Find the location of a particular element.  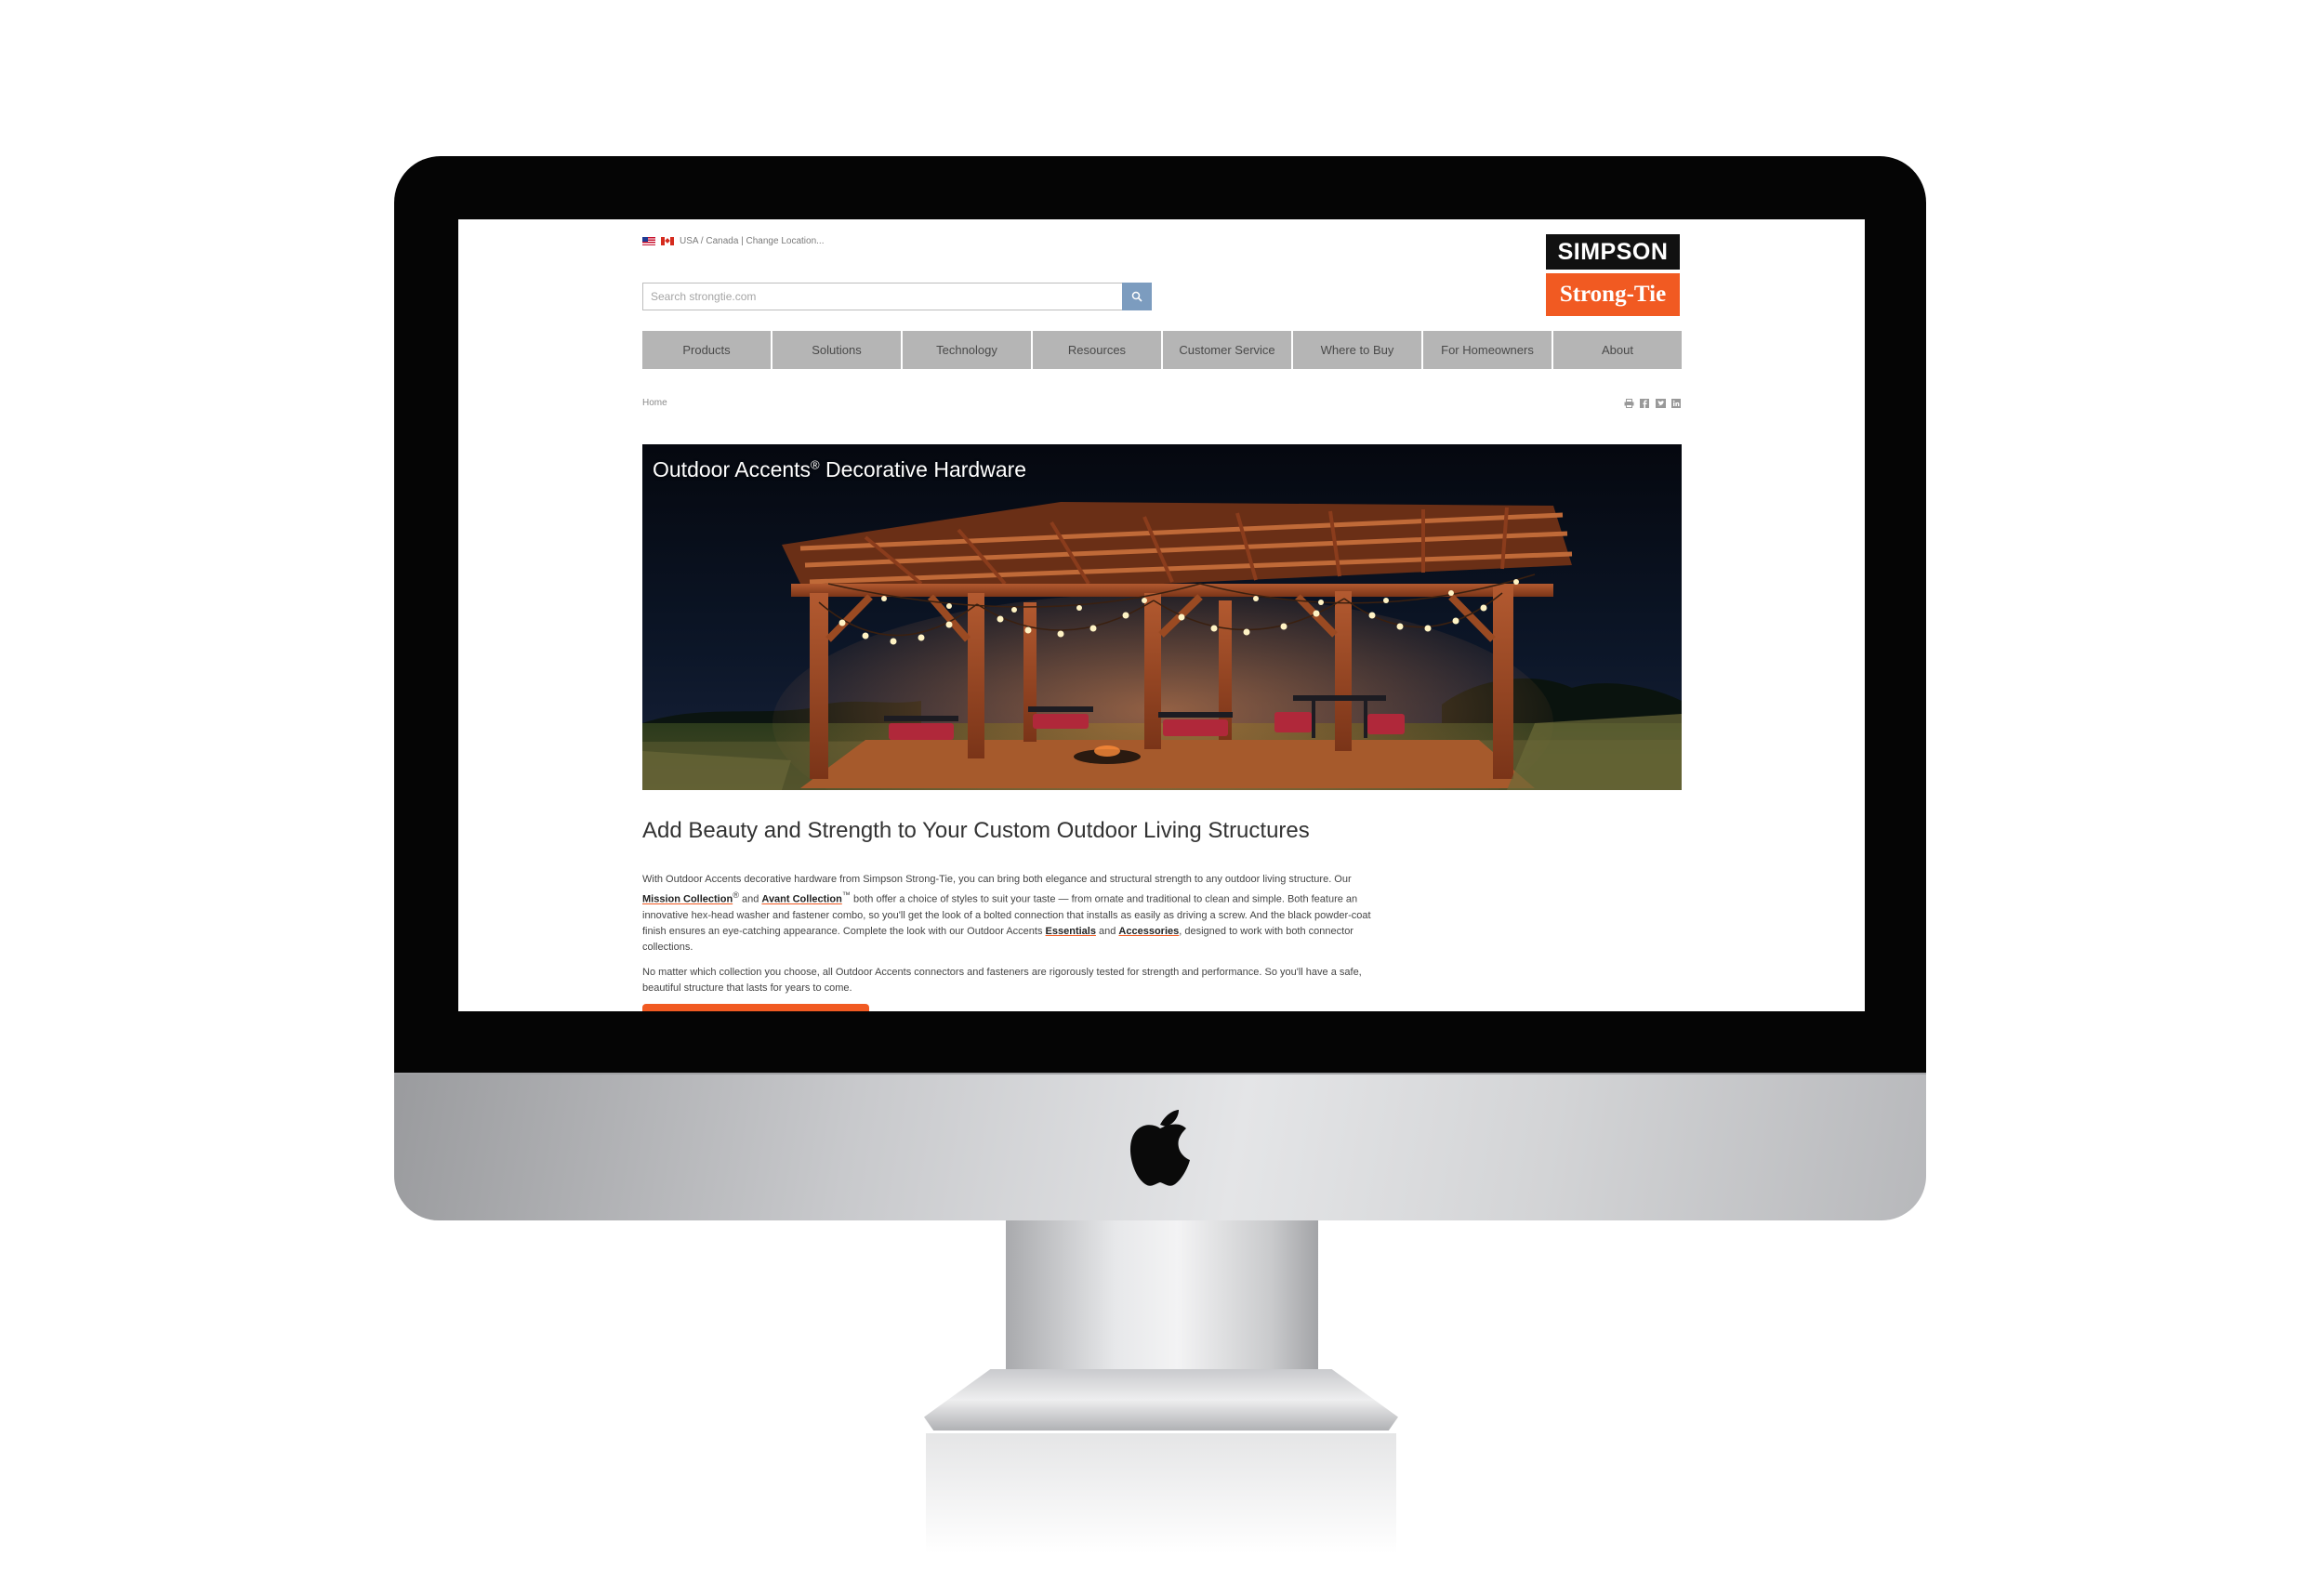

breadcrumb-home: Home is located at coordinates (654, 403).